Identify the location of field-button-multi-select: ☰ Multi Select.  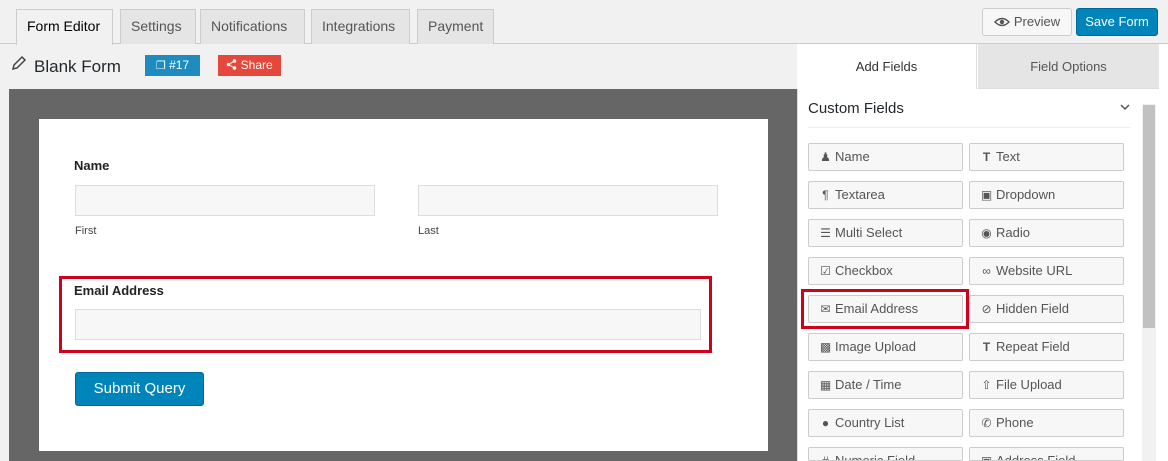
(885, 233).